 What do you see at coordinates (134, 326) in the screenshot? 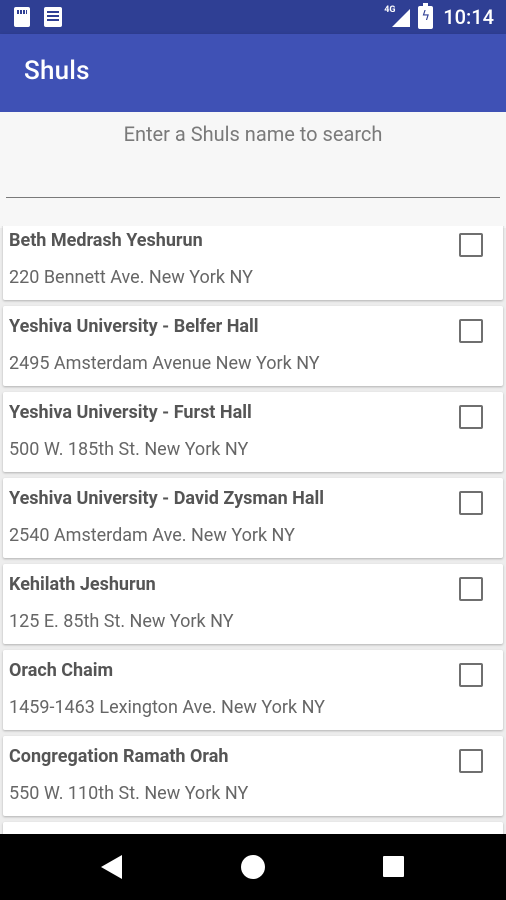
I see `shul-name: Yeshiva University - Belfer Hall` at bounding box center [134, 326].